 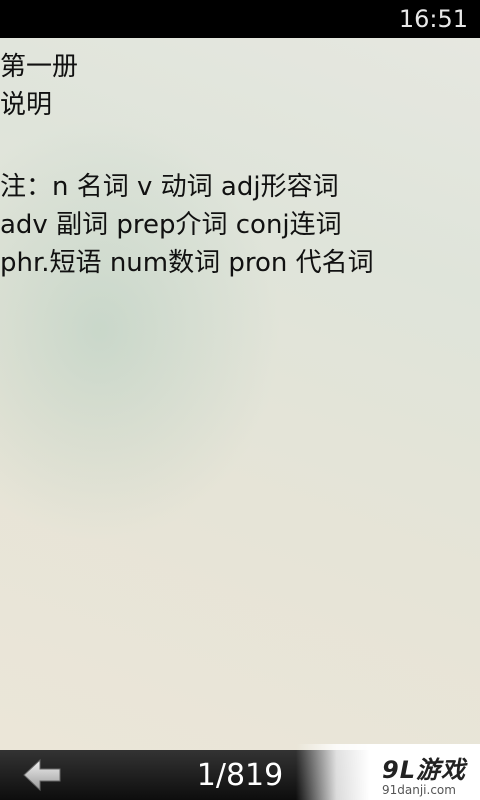 I want to click on text-line: adv 副词 prep介词 conj连词, so click(x=171, y=225).